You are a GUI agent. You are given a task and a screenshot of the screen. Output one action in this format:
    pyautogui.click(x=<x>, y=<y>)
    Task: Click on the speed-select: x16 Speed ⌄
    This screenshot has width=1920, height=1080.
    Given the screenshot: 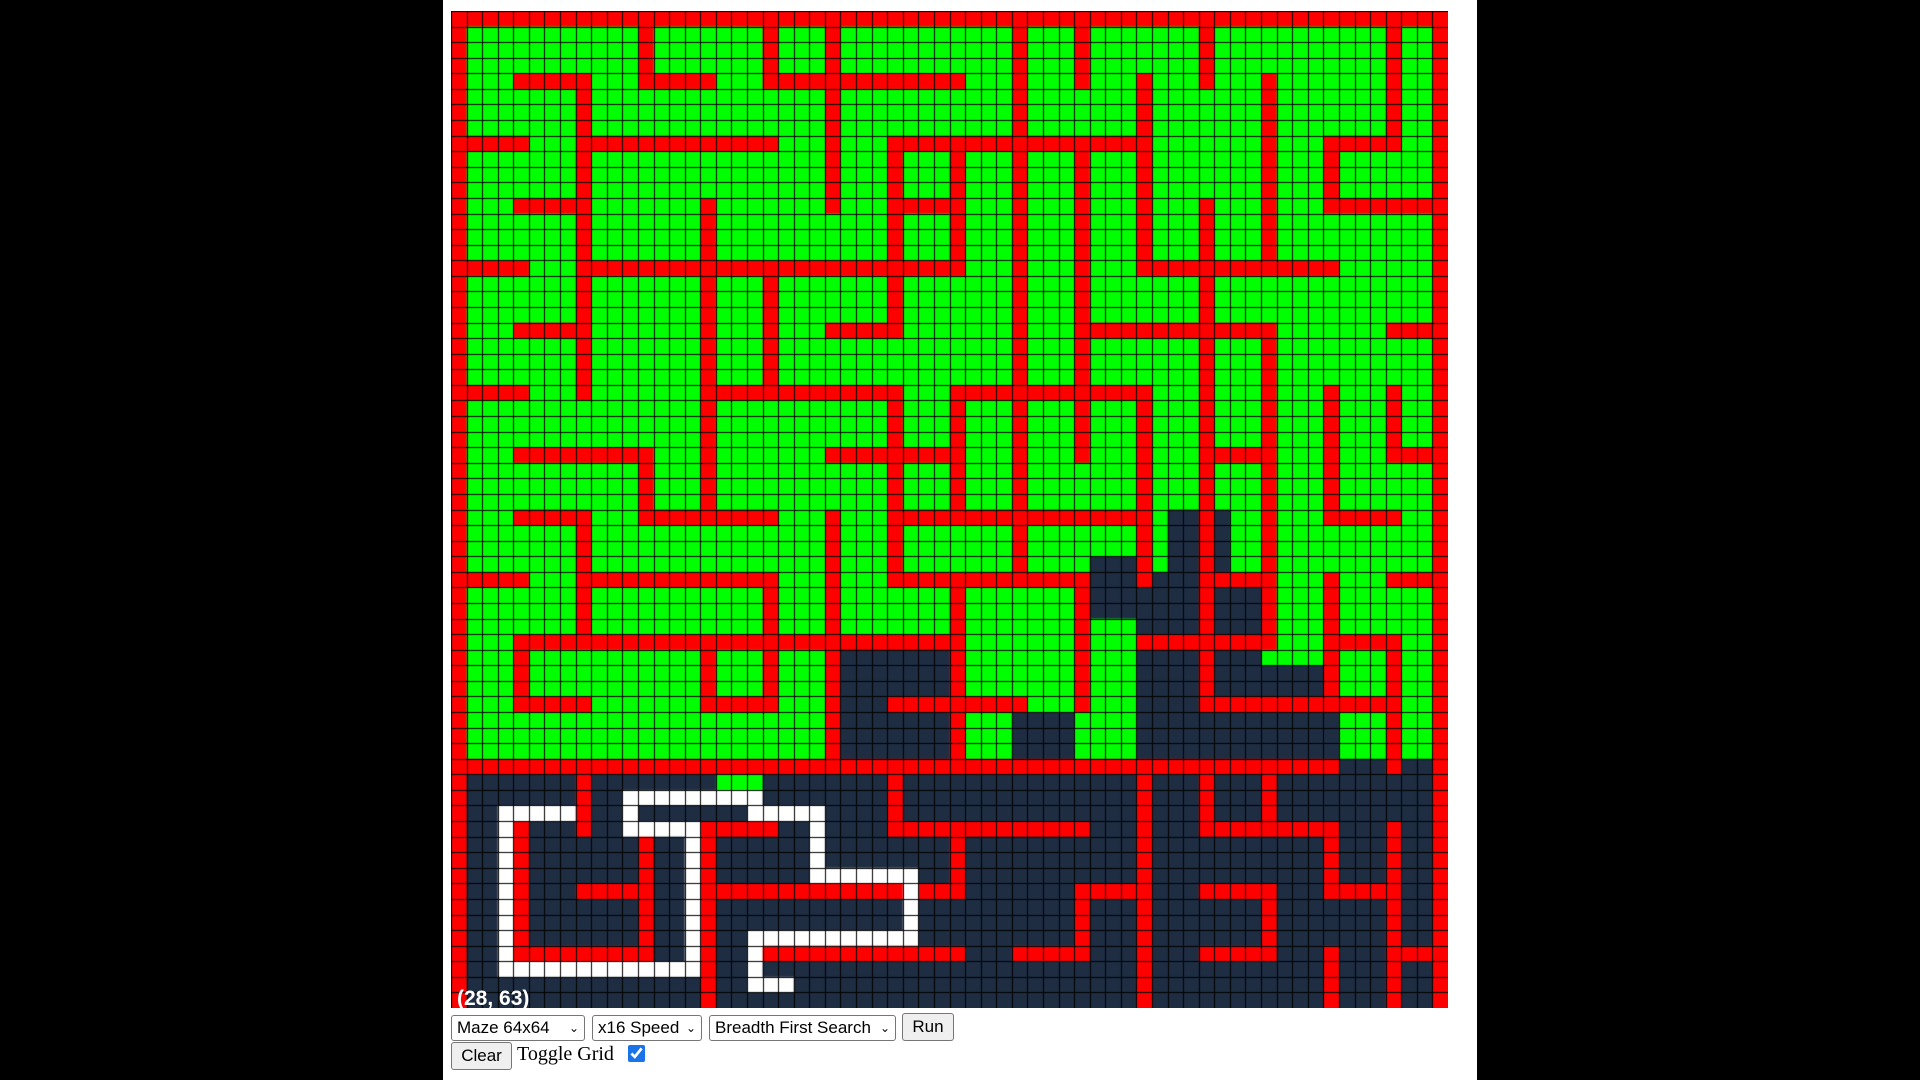 What is the action you would take?
    pyautogui.click(x=647, y=1028)
    